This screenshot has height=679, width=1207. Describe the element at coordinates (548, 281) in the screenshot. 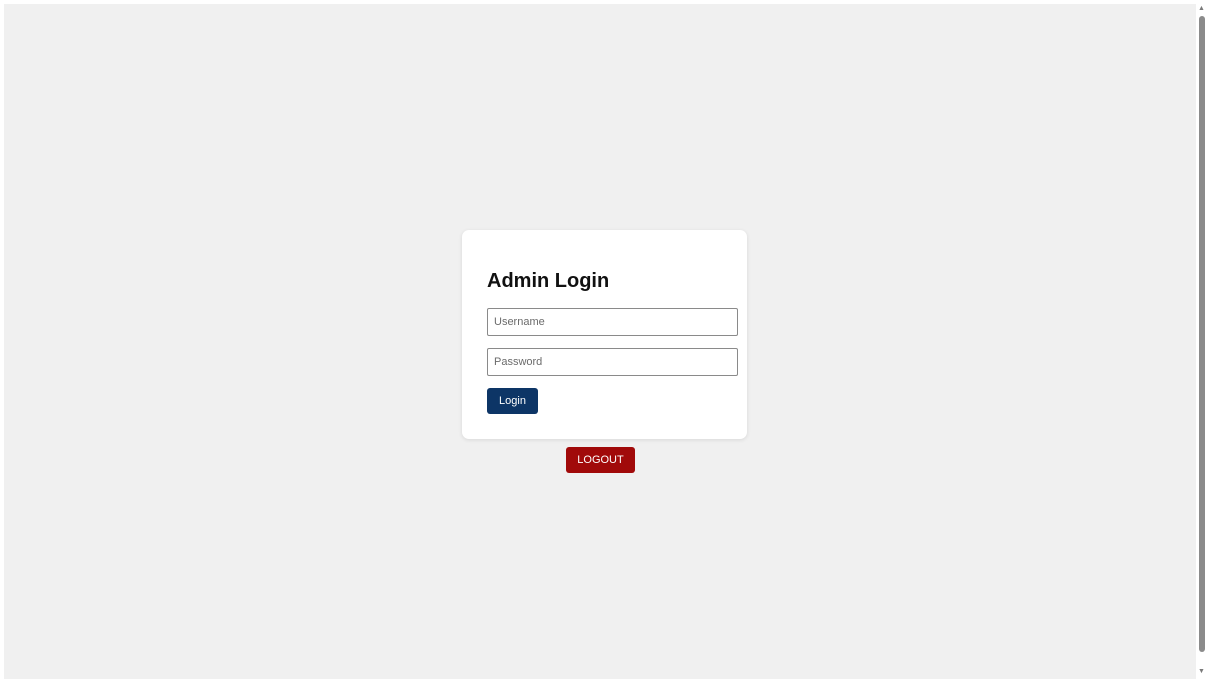

I see `login-title: Admin Login` at that location.